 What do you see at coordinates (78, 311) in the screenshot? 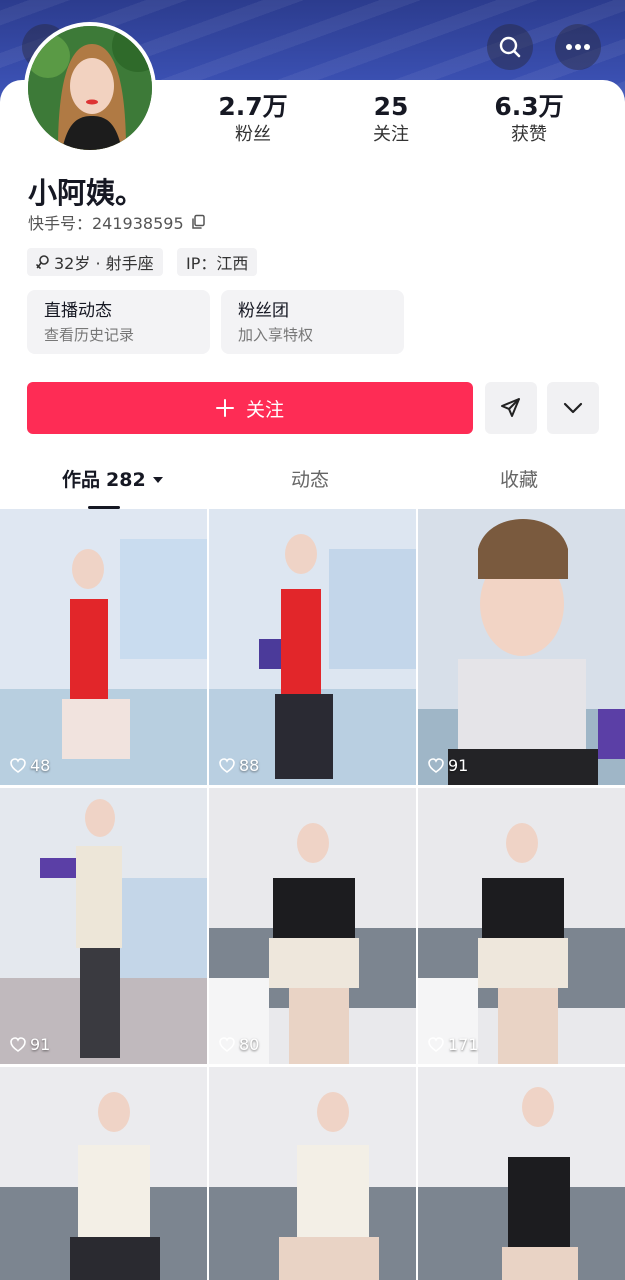
I see `card-title: 直播动态` at bounding box center [78, 311].